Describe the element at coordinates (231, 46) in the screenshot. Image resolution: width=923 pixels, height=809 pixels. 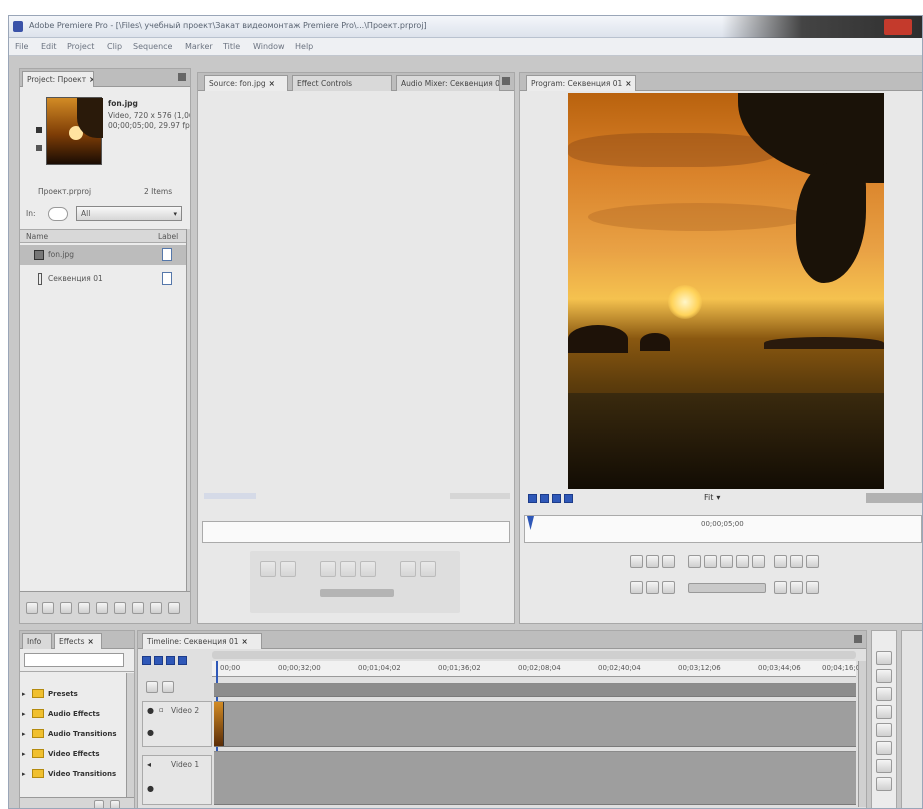
I see `menu-title: Title` at that location.